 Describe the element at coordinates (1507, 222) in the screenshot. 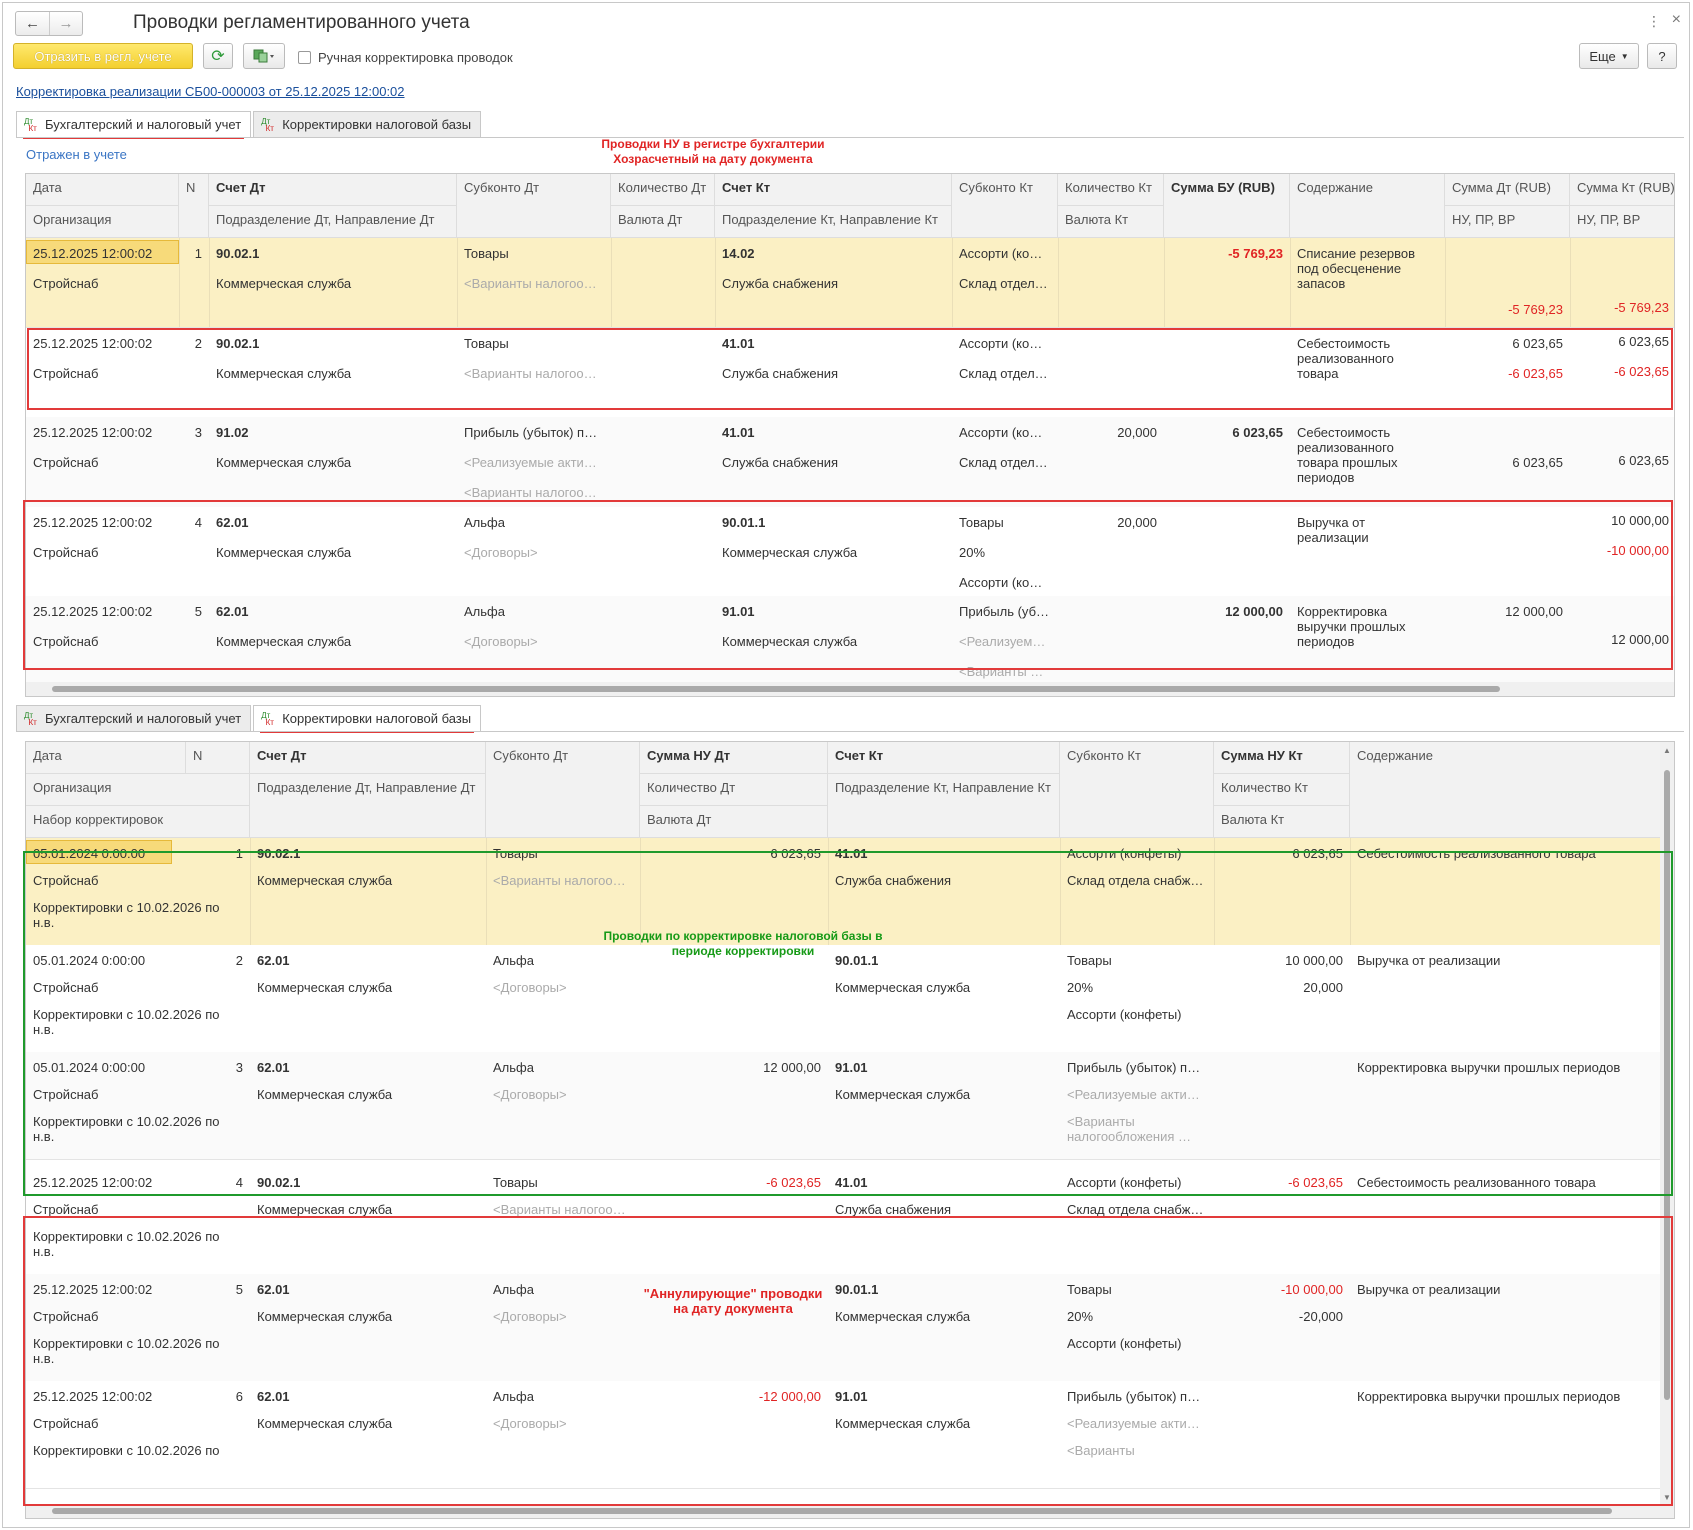

I see `col-nu-dt: НУ, ПР, ВР` at that location.